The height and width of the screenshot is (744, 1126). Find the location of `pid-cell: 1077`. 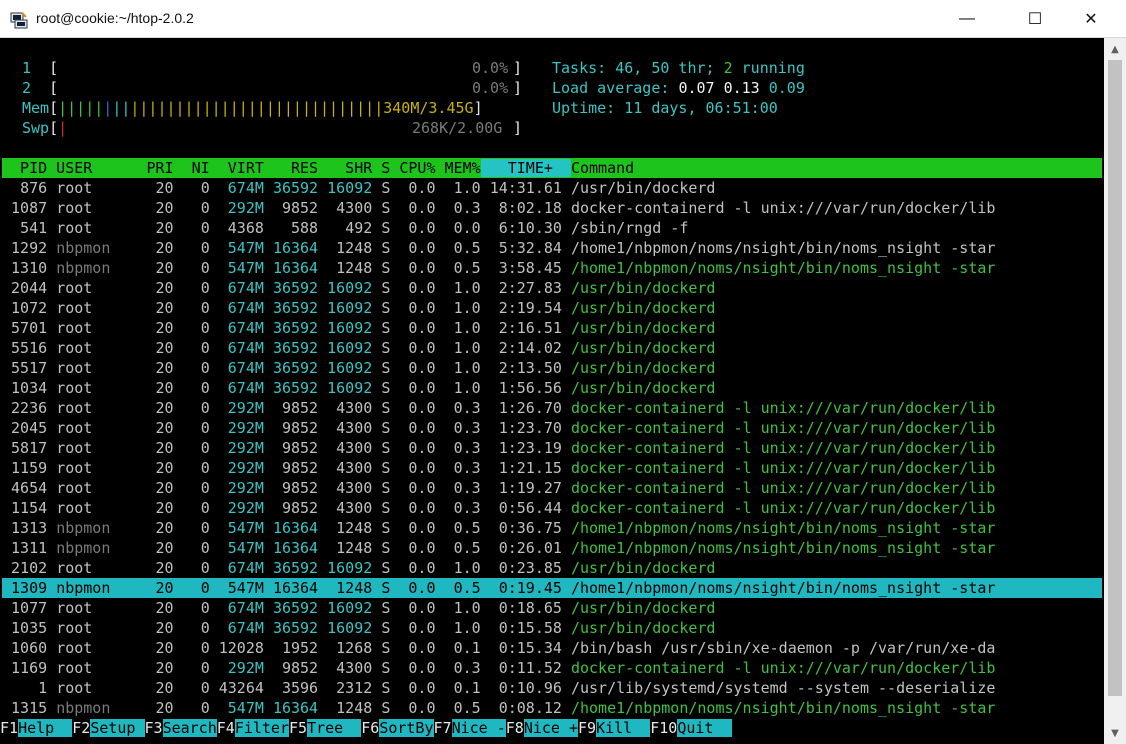

pid-cell: 1077 is located at coordinates (29, 608).